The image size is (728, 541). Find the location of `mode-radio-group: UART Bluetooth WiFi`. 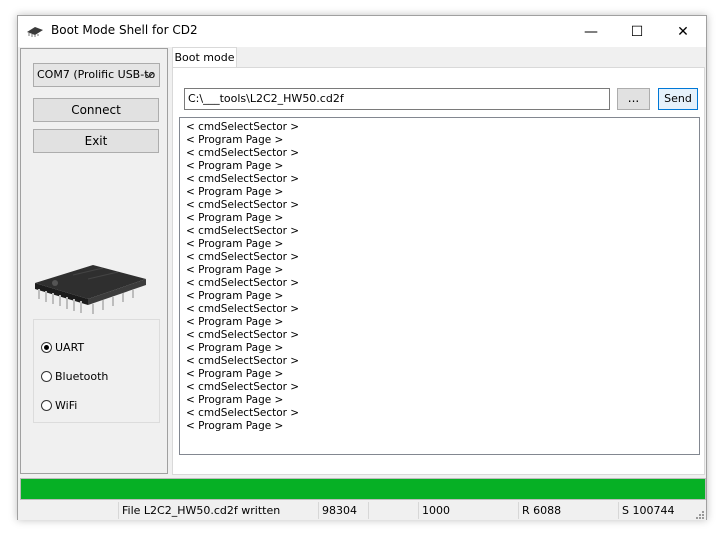

mode-radio-group: UART Bluetooth WiFi is located at coordinates (96, 371).